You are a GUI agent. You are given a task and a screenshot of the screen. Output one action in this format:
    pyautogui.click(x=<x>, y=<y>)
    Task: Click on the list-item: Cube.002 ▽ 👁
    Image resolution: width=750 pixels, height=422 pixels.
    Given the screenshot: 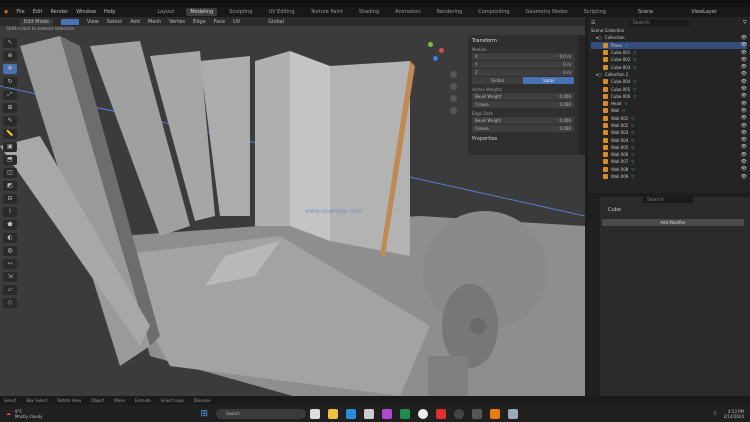 What is the action you would take?
    pyautogui.click(x=669, y=59)
    